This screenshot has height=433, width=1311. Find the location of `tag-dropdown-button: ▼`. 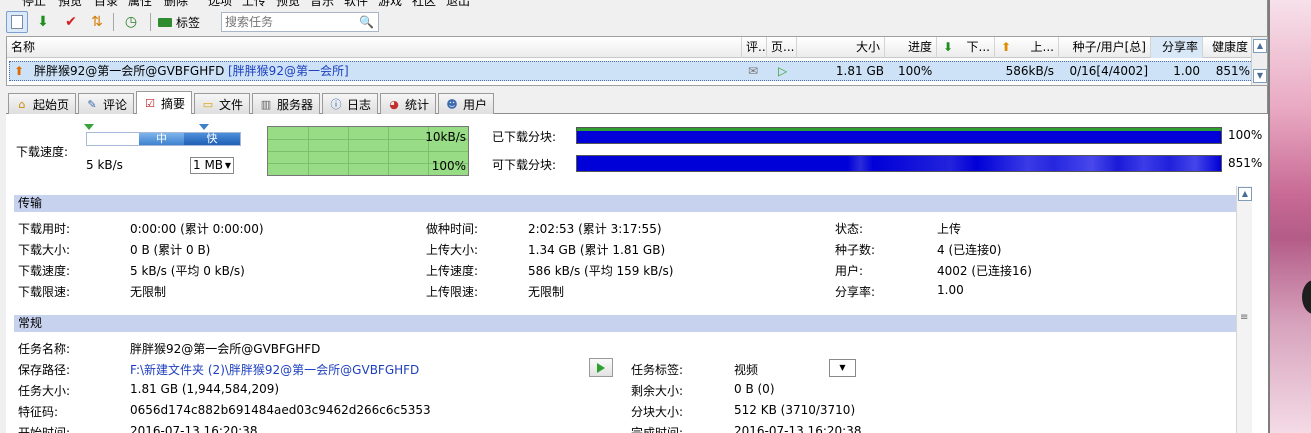

tag-dropdown-button: ▼ is located at coordinates (842, 368).